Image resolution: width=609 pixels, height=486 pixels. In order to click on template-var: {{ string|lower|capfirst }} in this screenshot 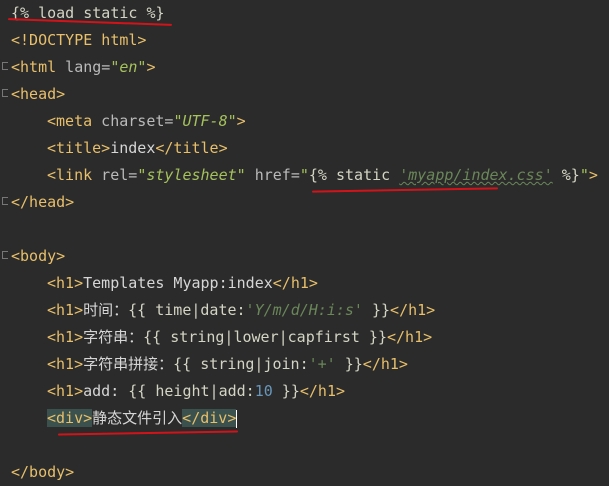, I will do `click(265, 337)`.